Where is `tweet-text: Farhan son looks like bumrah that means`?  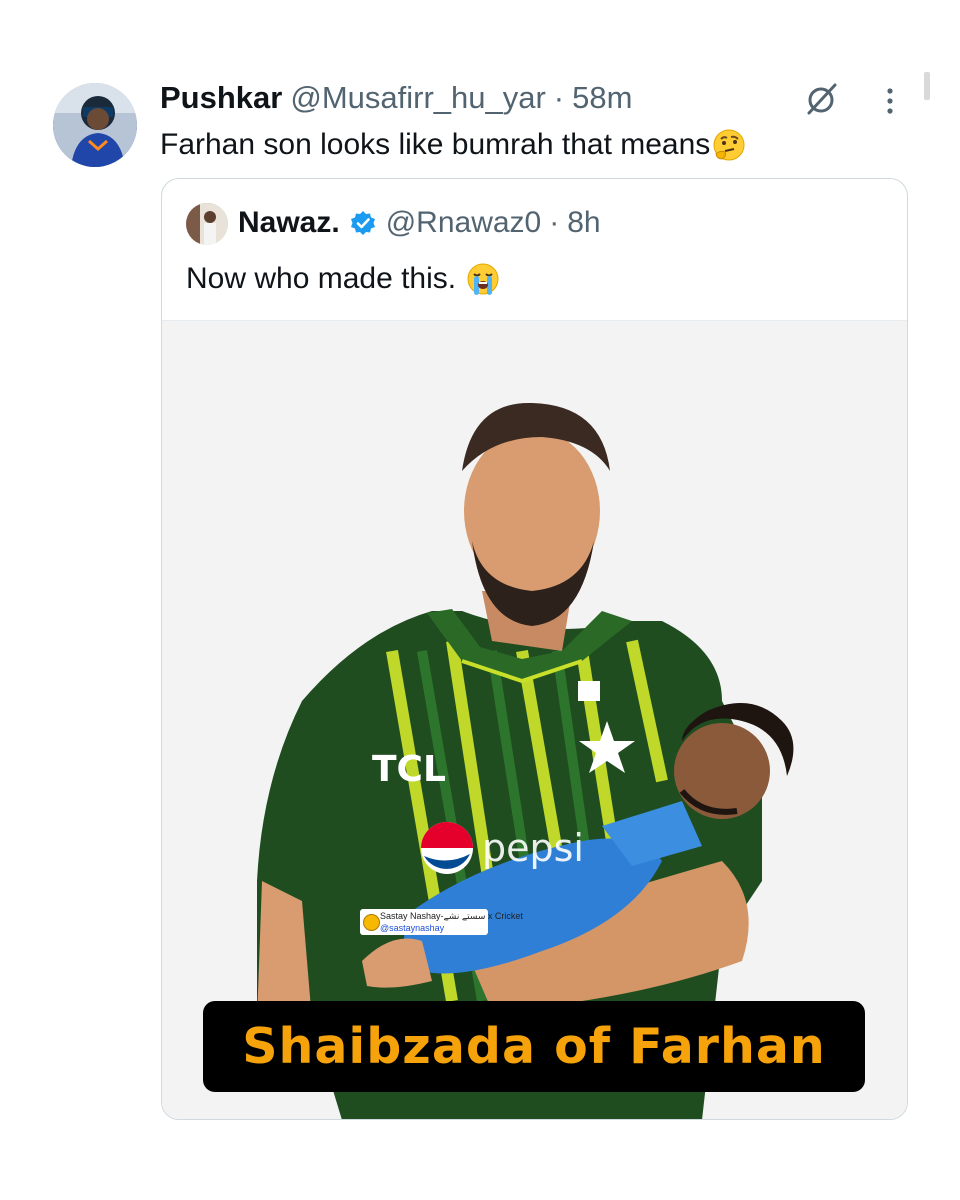 tweet-text: Farhan son looks like bumrah that means is located at coordinates (453, 145).